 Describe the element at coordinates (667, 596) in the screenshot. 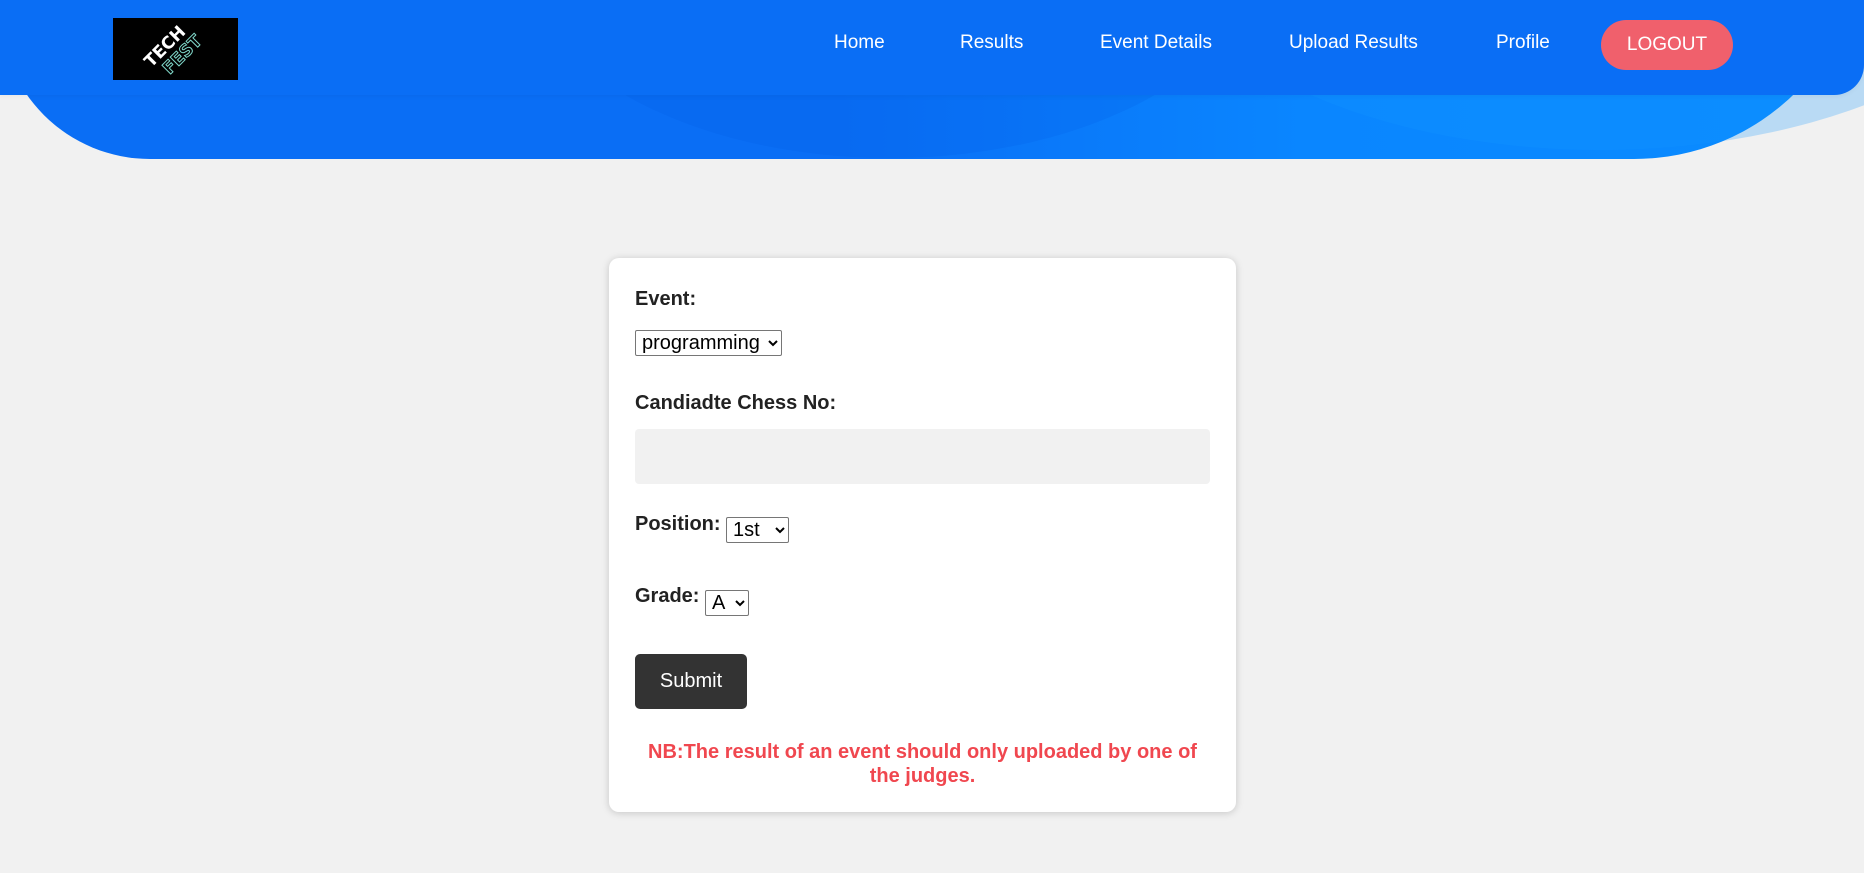

I see `grade-label: Grade:` at that location.